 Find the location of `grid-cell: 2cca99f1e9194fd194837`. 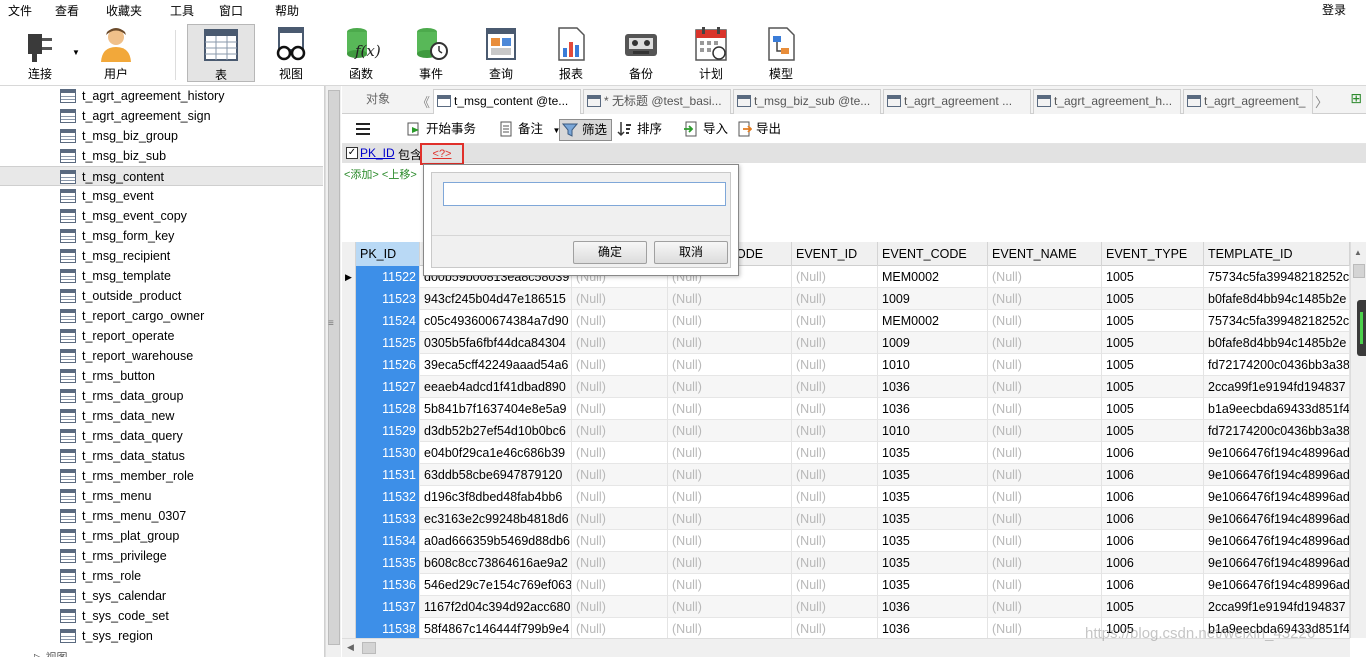

grid-cell: 2cca99f1e9194fd194837 is located at coordinates (1277, 387).